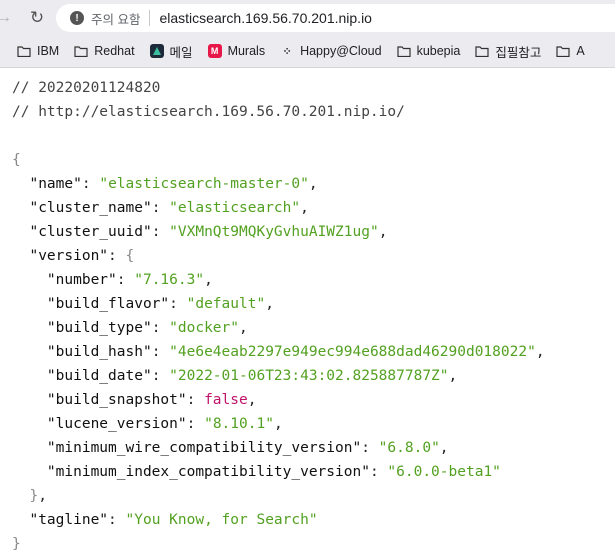 The height and width of the screenshot is (558, 615). I want to click on comment-timestamp: // 20220201124820, so click(86, 88).